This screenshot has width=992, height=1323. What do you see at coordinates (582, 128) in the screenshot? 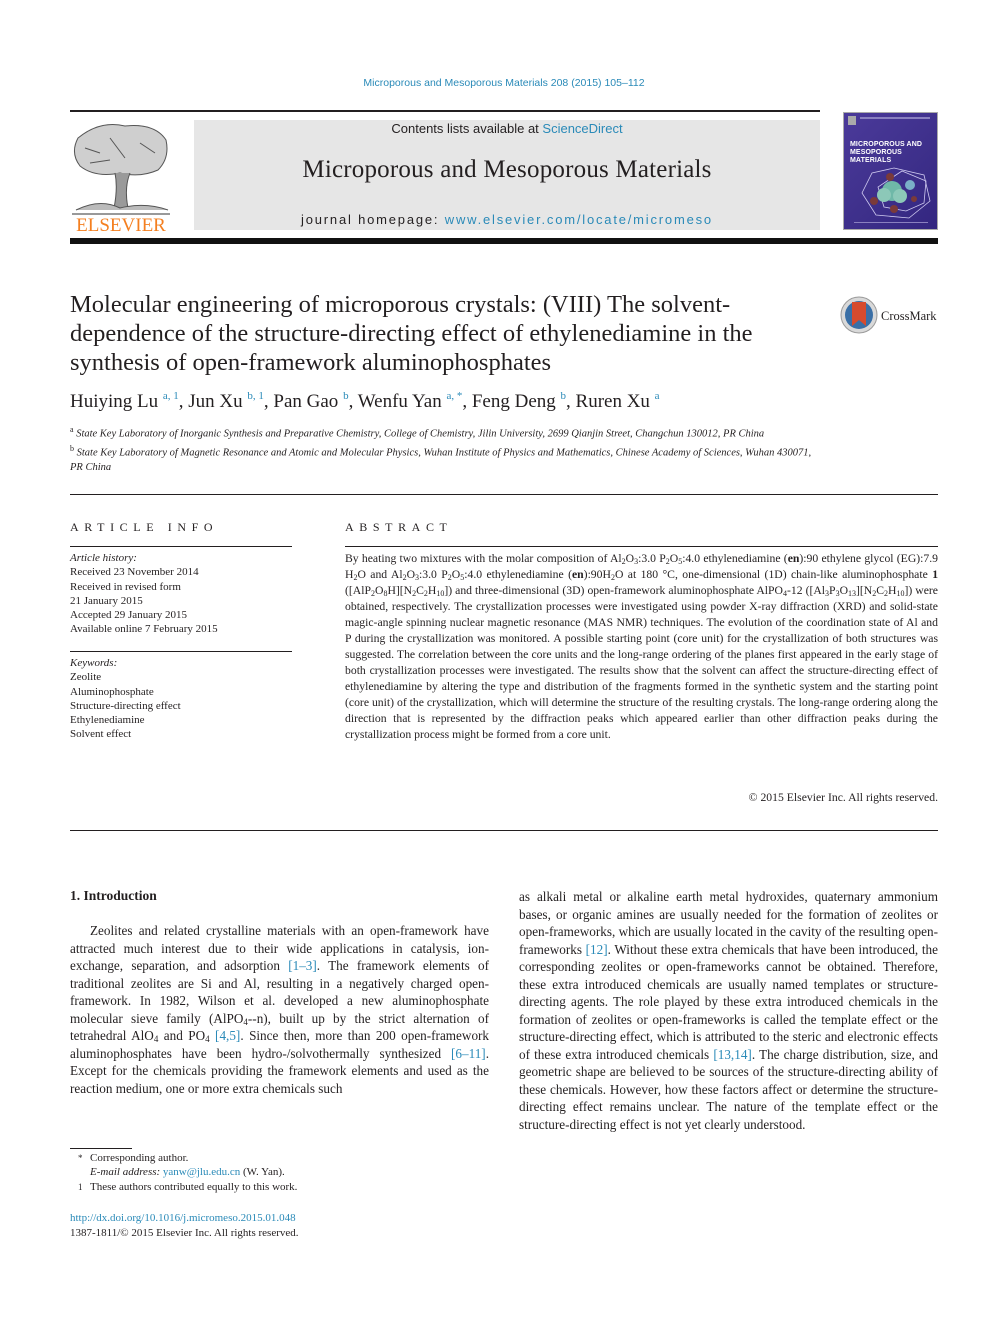
I see `sciencedirect-link: ScienceDirect` at bounding box center [582, 128].